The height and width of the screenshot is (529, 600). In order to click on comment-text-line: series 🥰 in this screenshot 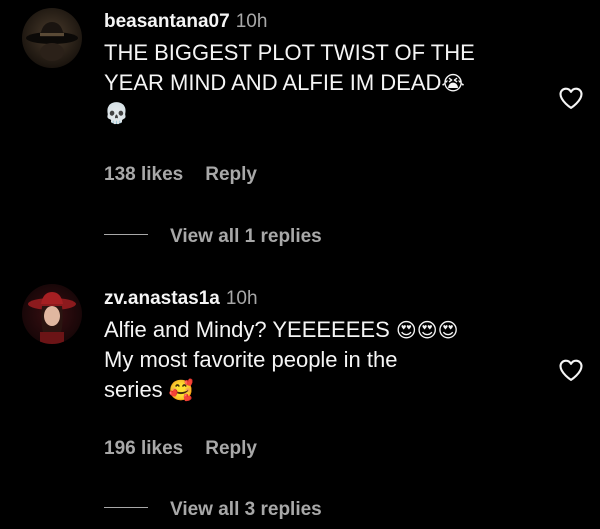, I will do `click(324, 390)`.